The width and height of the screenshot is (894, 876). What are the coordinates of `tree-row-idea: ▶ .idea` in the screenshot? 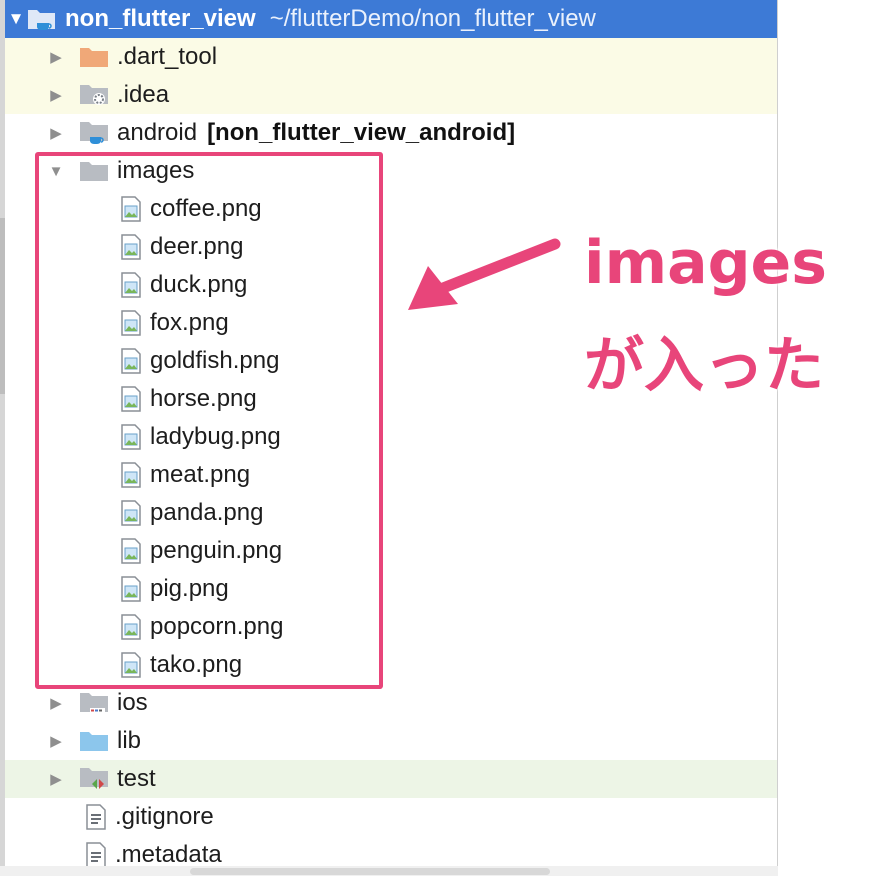 It's located at (391, 95).